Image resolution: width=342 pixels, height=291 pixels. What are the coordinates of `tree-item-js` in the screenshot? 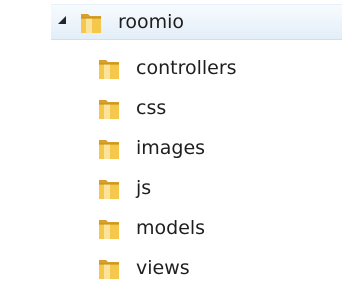 It's located at (171, 190).